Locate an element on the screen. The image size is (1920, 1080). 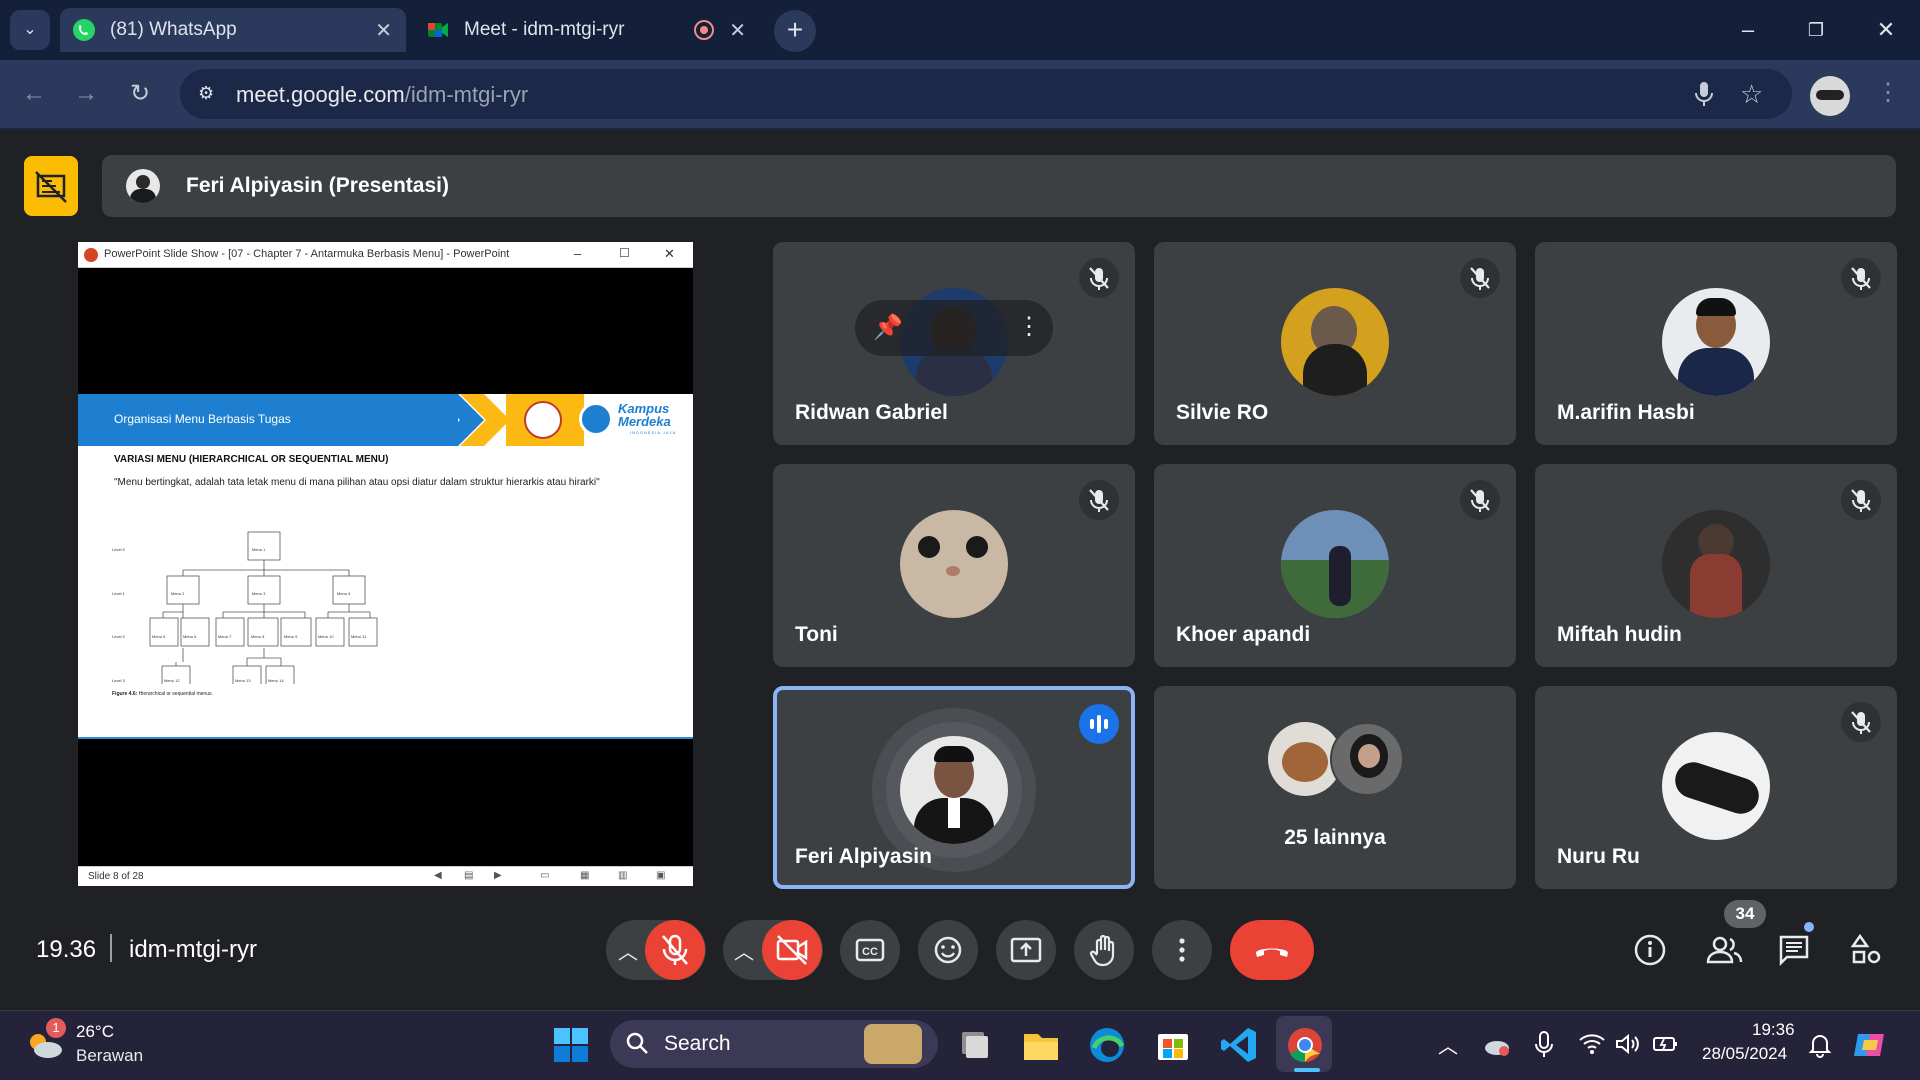
wifi-icon is located at coordinates (1592, 1046).